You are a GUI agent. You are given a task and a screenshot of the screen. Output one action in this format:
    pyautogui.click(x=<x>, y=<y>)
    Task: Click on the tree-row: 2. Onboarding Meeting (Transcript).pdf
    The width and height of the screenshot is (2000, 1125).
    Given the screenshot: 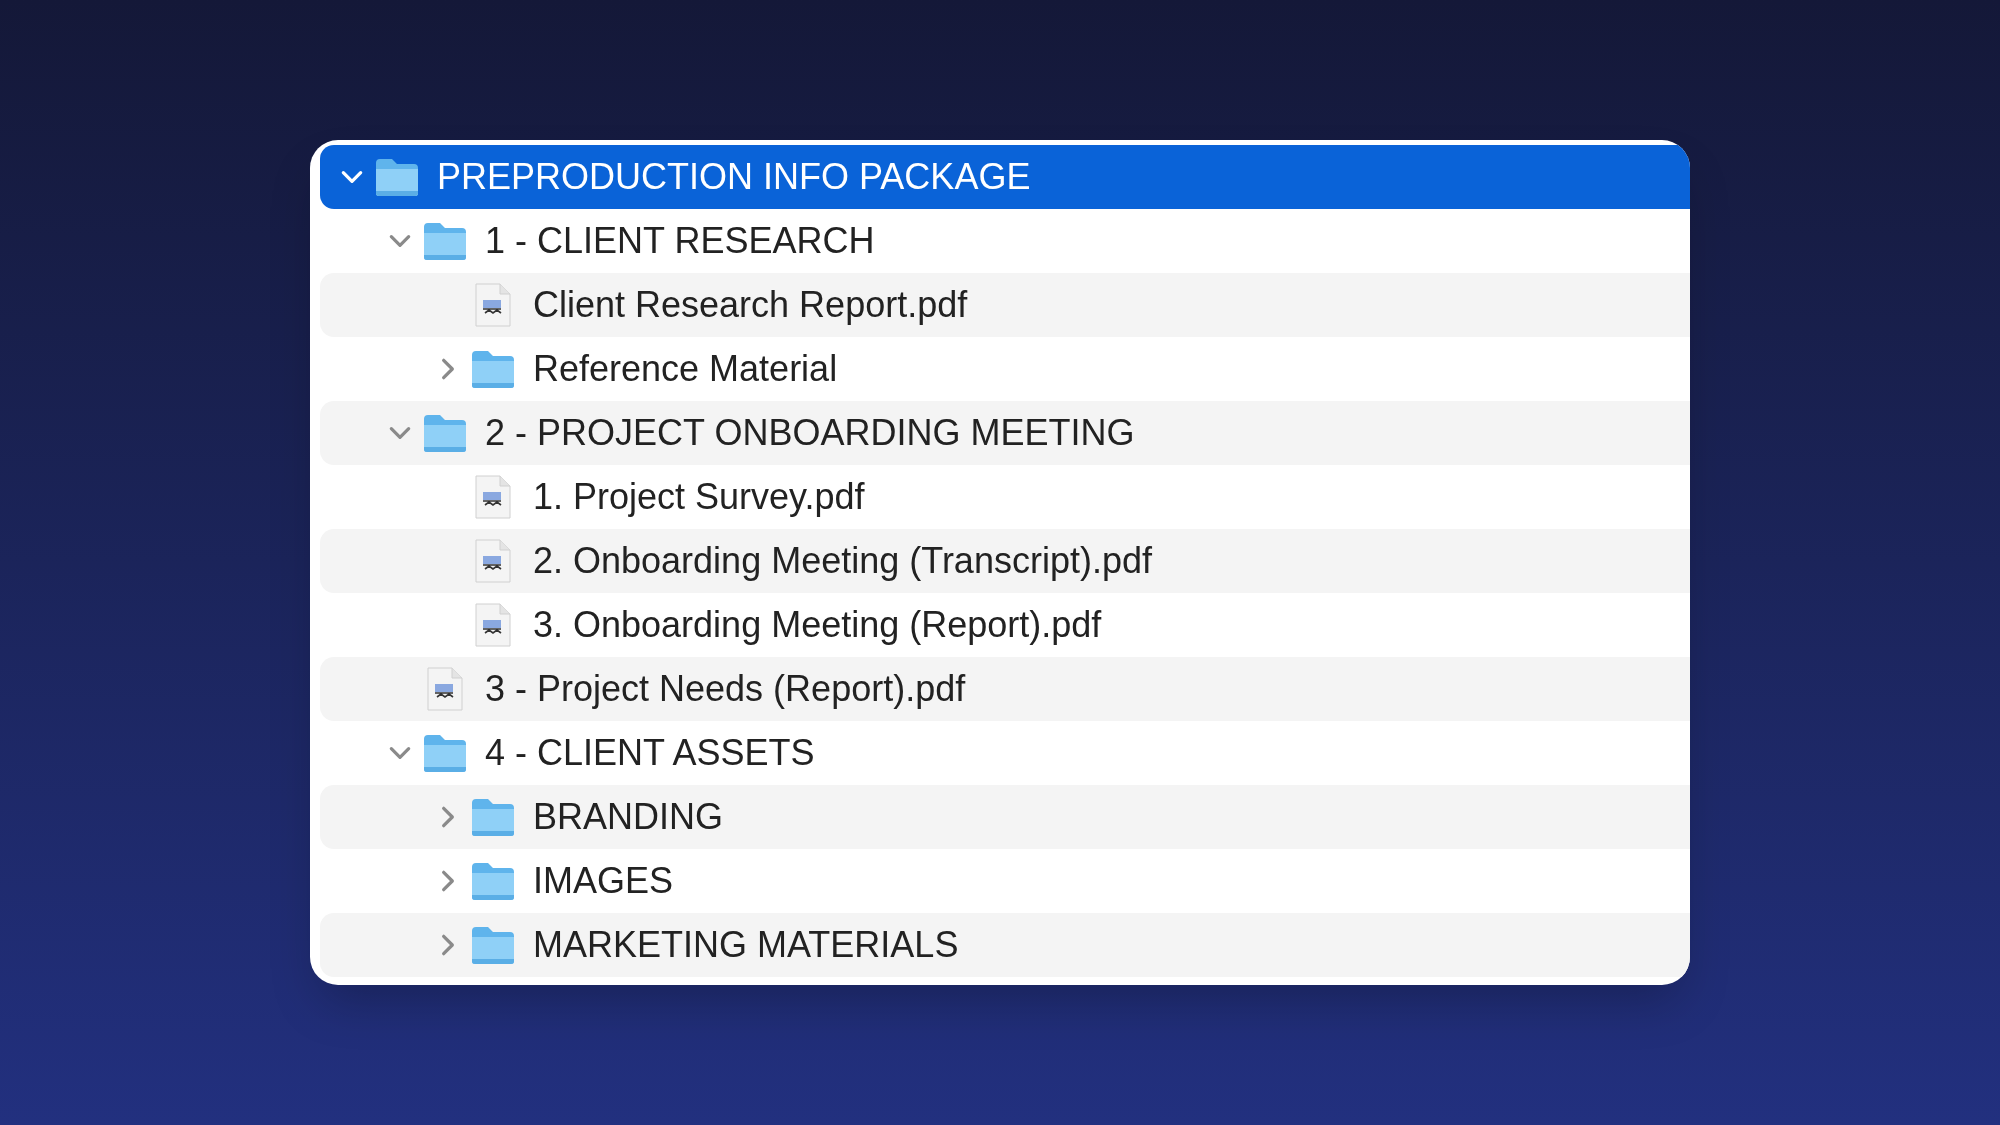 What is the action you would take?
    pyautogui.click(x=1005, y=561)
    